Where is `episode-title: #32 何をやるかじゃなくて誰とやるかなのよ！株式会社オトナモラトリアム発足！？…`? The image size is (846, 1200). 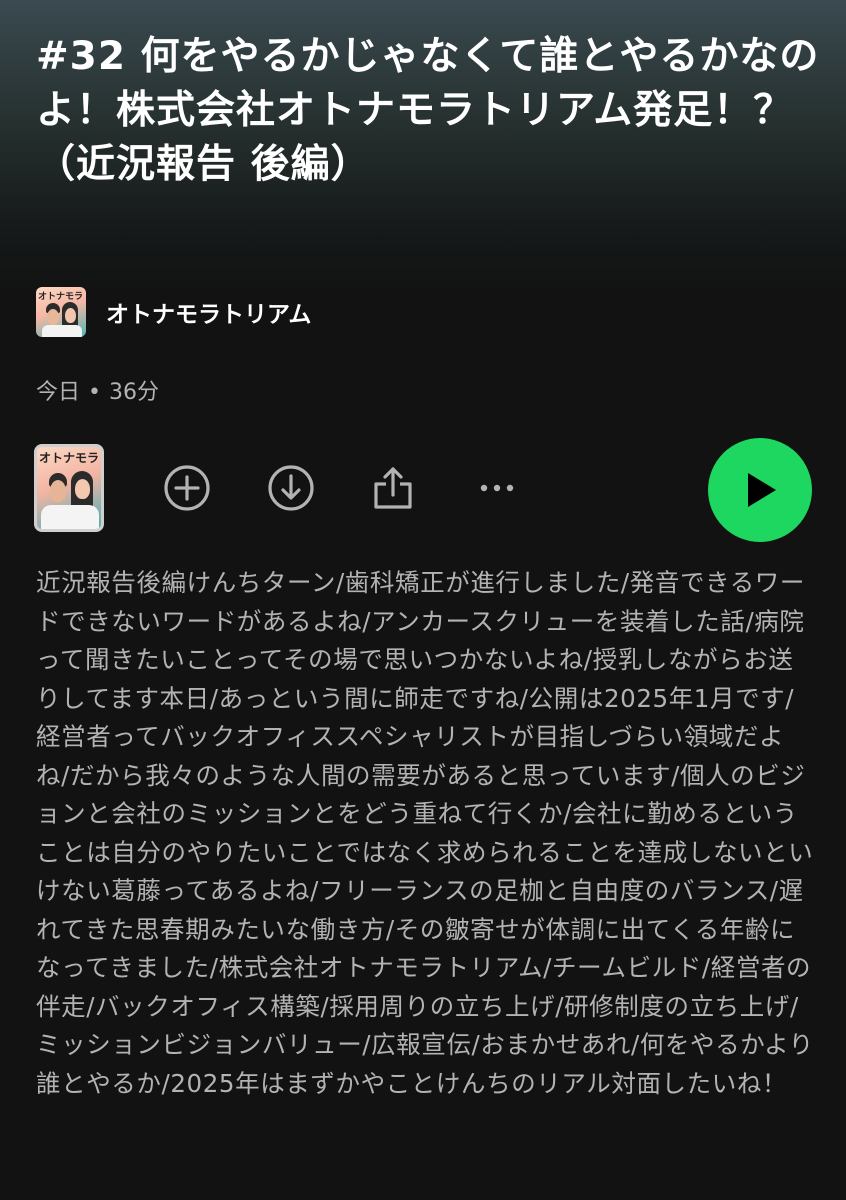
episode-title: #32 何をやるかじゃなくて誰とやるかなのよ！株式会社オトナモラトリアム発足！？… is located at coordinates (428, 110).